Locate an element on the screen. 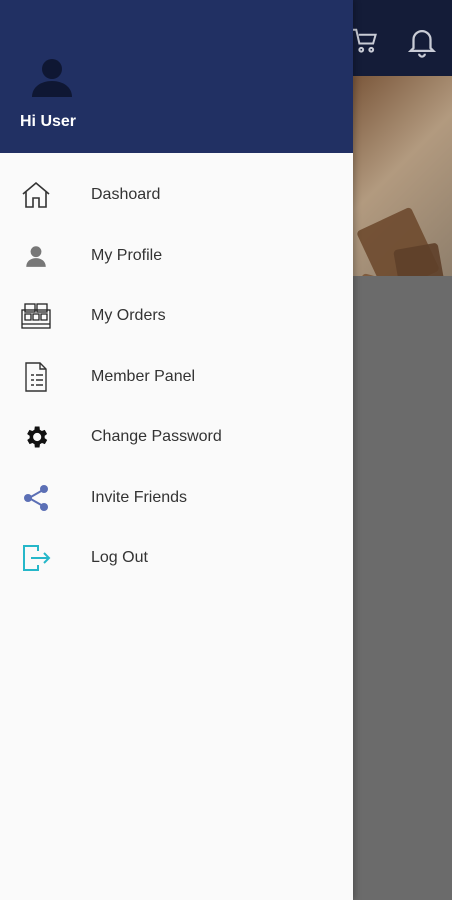 This screenshot has width=452, height=900. menu-label: Log Out is located at coordinates (119, 558).